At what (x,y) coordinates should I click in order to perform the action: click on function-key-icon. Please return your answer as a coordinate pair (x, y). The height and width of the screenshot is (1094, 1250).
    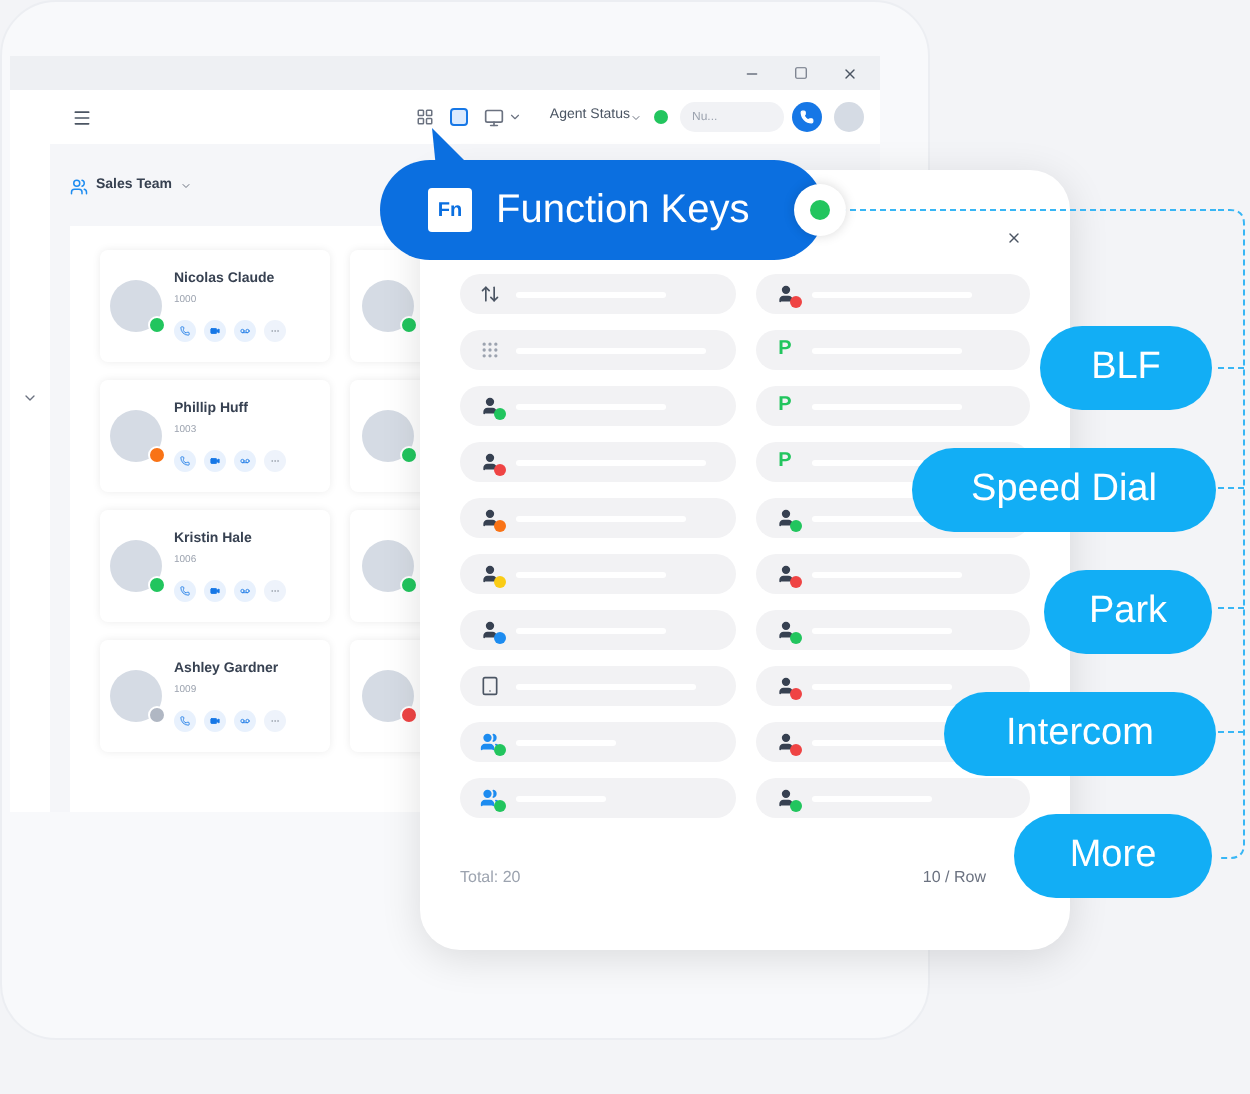
    Looking at the image, I should click on (458, 117).